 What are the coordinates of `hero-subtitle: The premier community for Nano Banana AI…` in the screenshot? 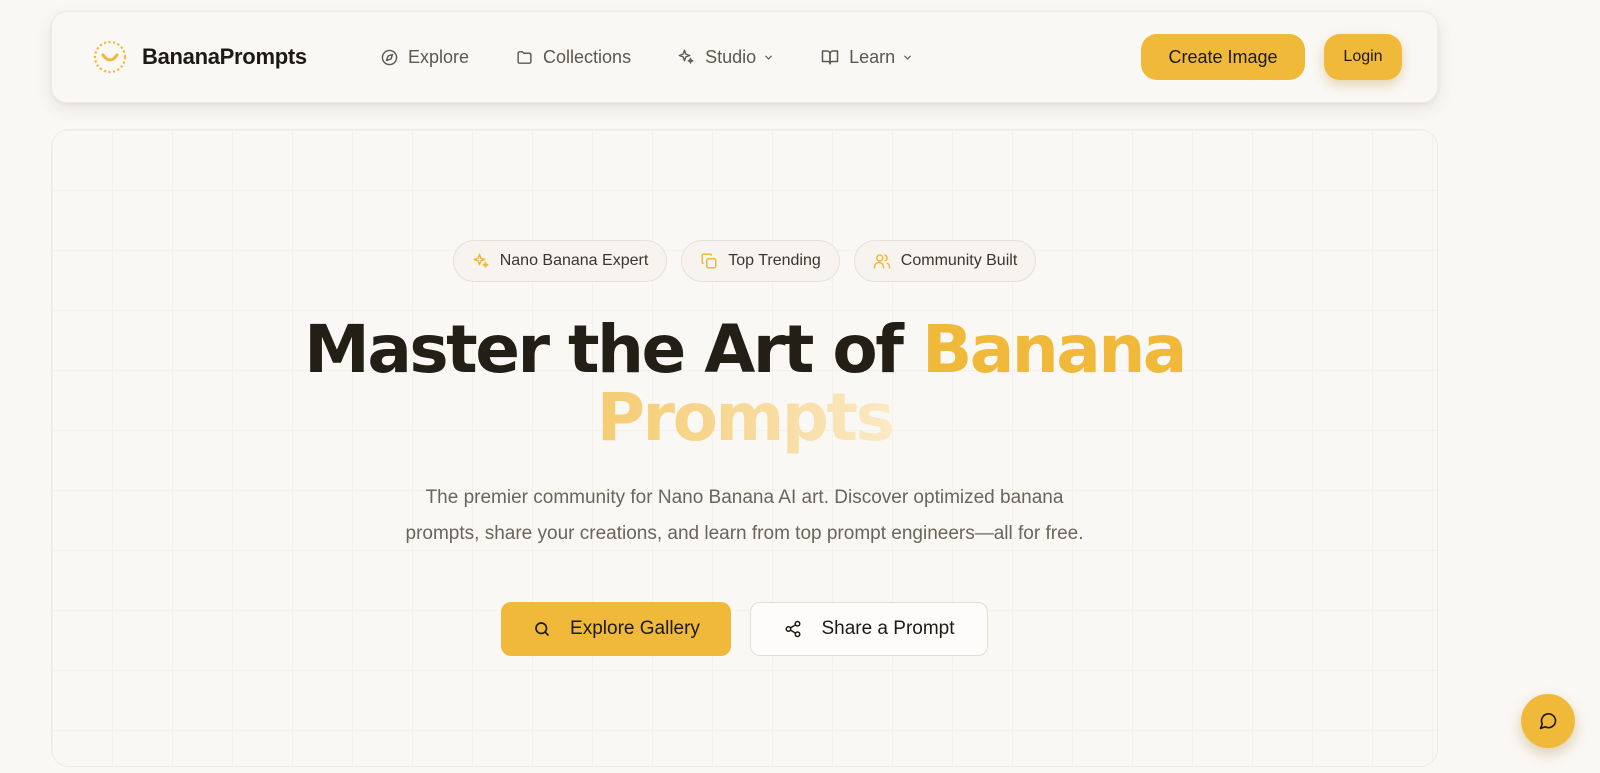 It's located at (744, 516).